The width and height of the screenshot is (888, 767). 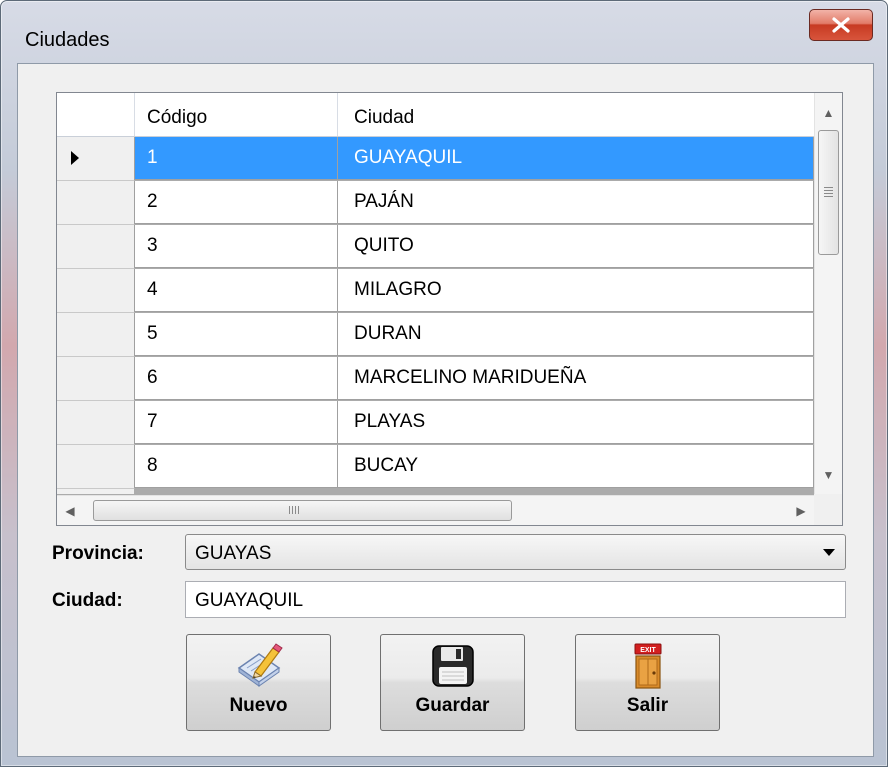 I want to click on guardar-button: Guardar, so click(x=452, y=682).